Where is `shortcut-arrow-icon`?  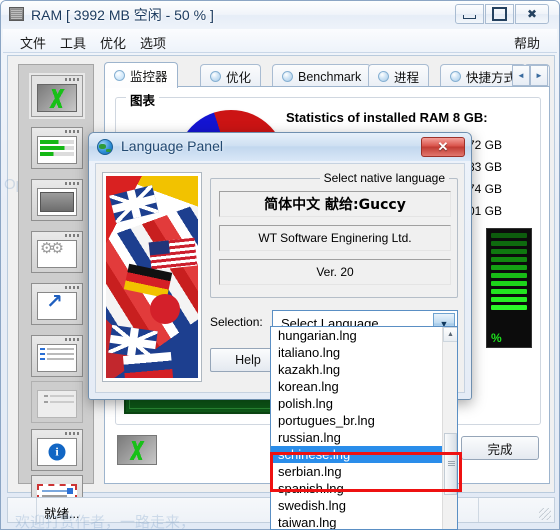
shortcut-arrow-icon is located at coordinates (57, 306).